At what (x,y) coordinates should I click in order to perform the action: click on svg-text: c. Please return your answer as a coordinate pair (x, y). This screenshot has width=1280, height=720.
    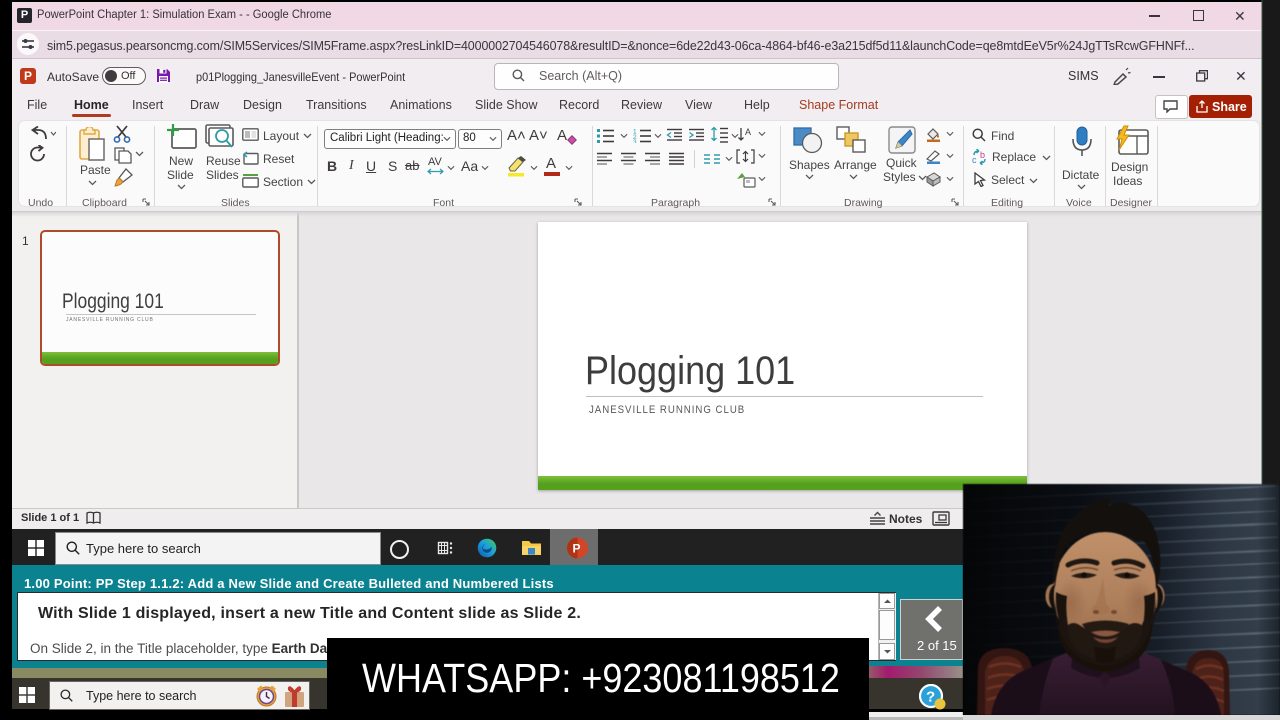
    Looking at the image, I should click on (974, 160).